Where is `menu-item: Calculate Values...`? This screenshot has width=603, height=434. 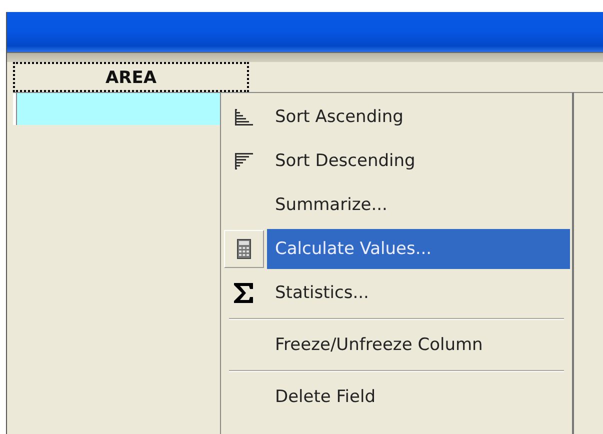 menu-item: Calculate Values... is located at coordinates (418, 249).